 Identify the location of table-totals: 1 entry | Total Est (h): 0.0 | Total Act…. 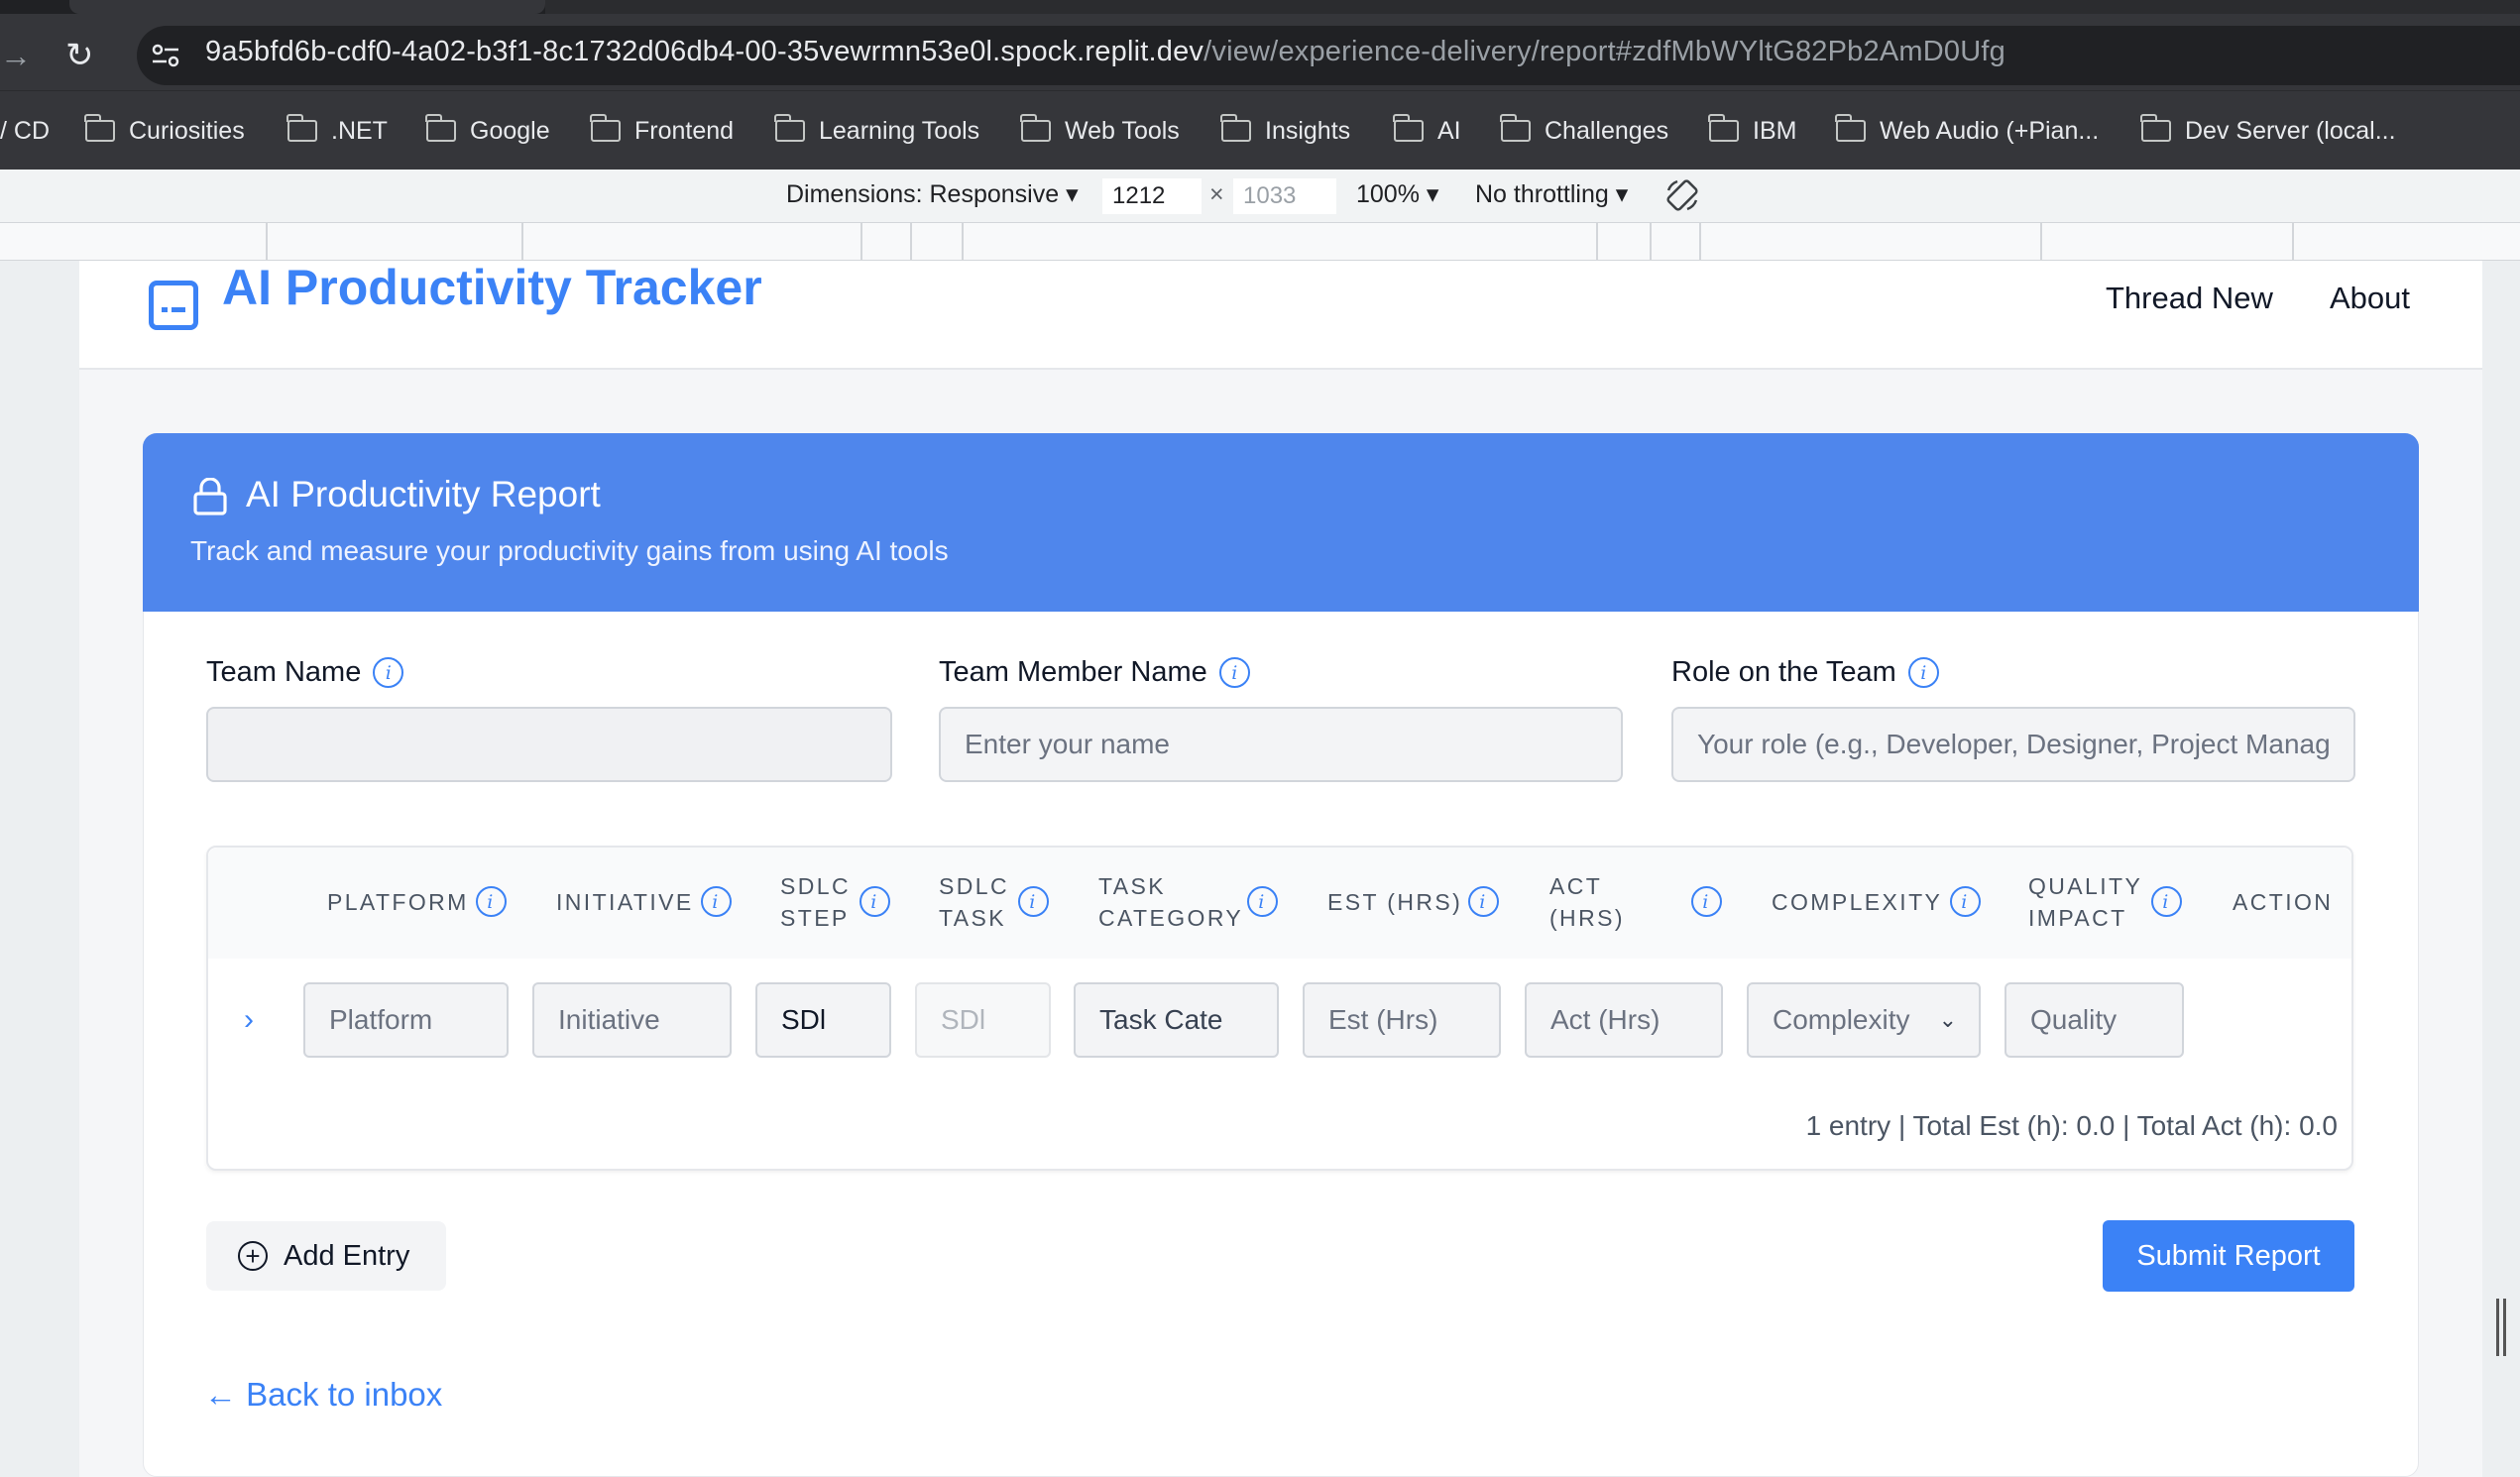
(2071, 1125).